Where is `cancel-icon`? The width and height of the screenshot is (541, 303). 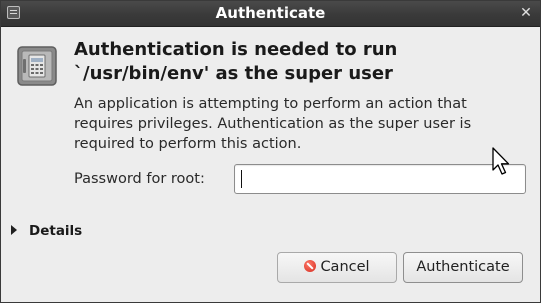
cancel-icon is located at coordinates (310, 266).